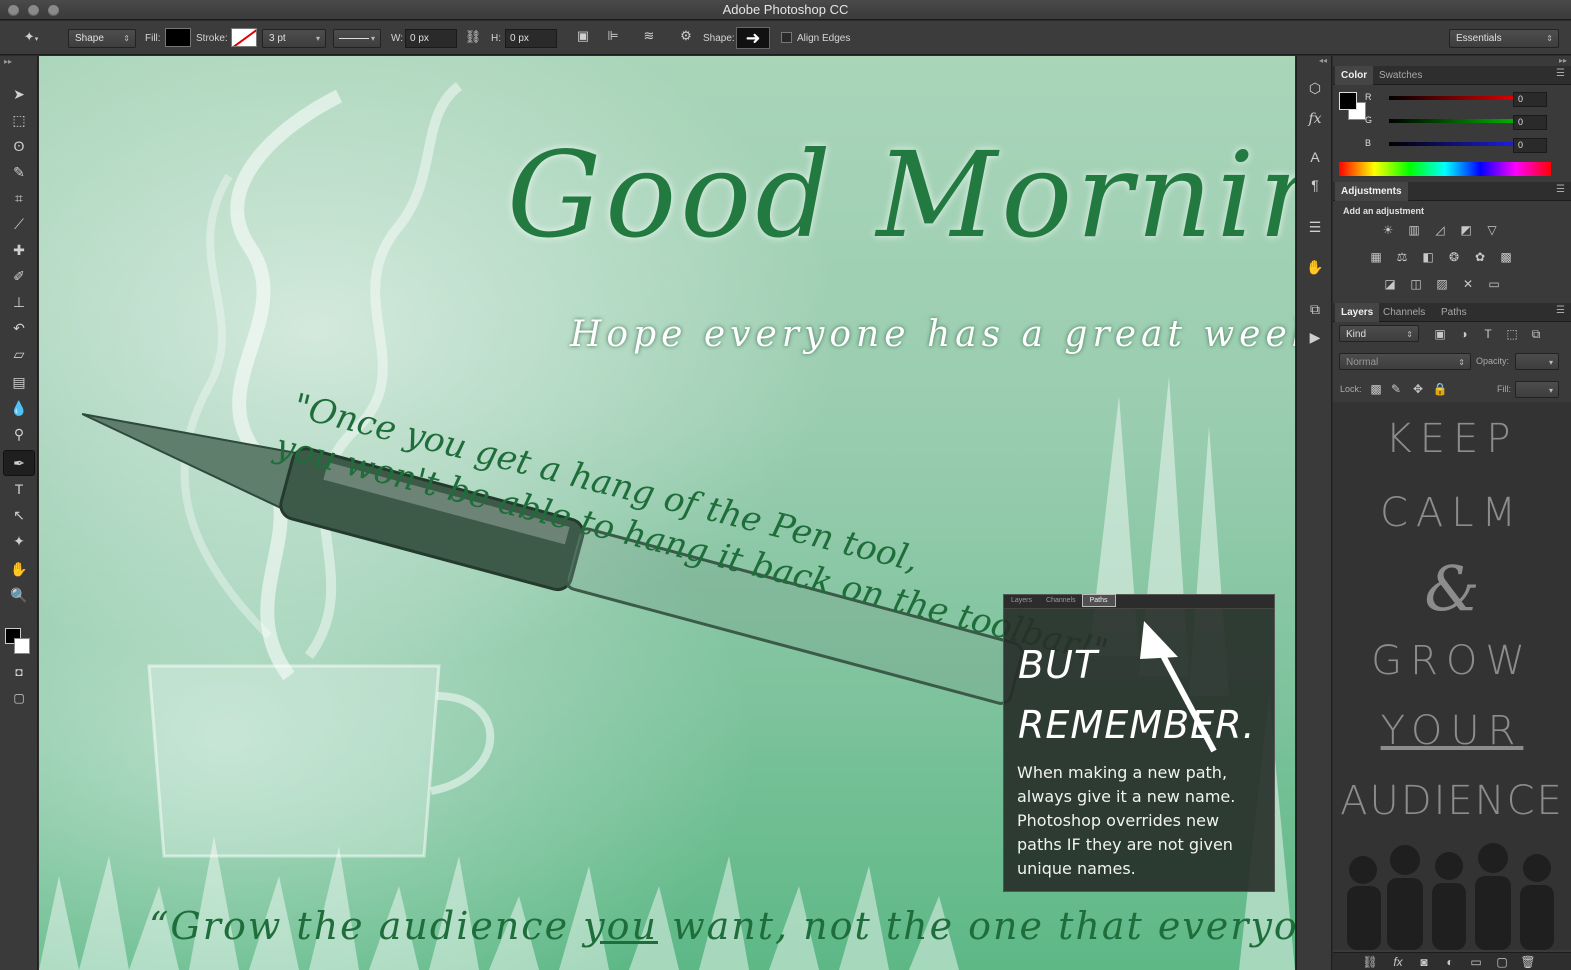 The height and width of the screenshot is (970, 1571). I want to click on curves-icon: ◿, so click(1440, 230).